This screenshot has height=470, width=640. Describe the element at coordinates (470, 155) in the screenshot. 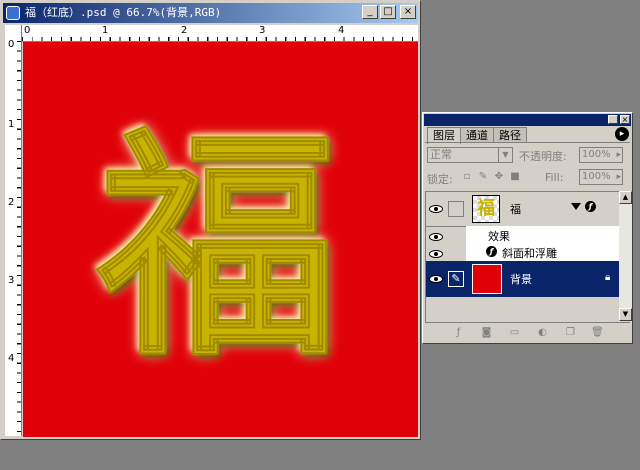

I see `blend-mode-select: 正常 ▼` at that location.